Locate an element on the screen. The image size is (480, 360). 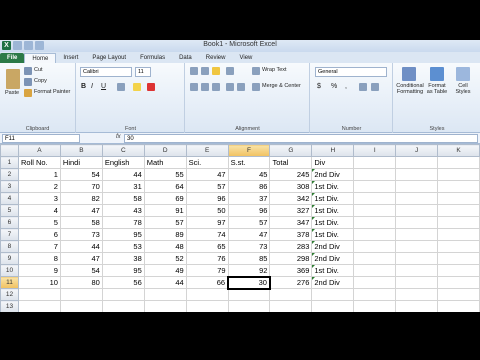
cell-h2: 2nd Div is located at coordinates (333, 174).